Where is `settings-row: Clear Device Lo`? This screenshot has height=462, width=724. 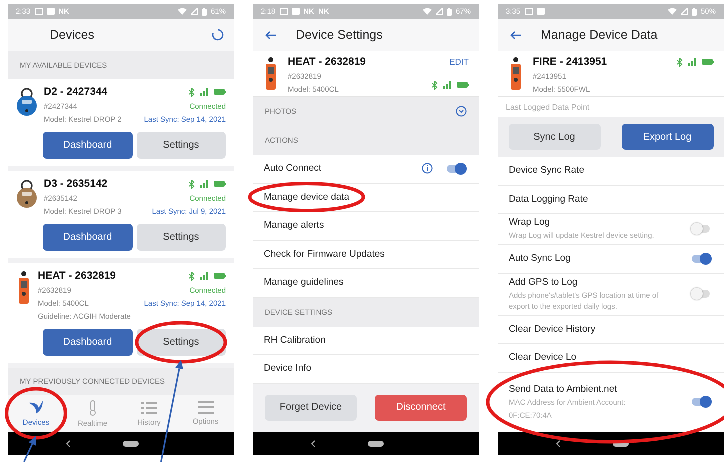 settings-row: Clear Device Lo is located at coordinates (611, 358).